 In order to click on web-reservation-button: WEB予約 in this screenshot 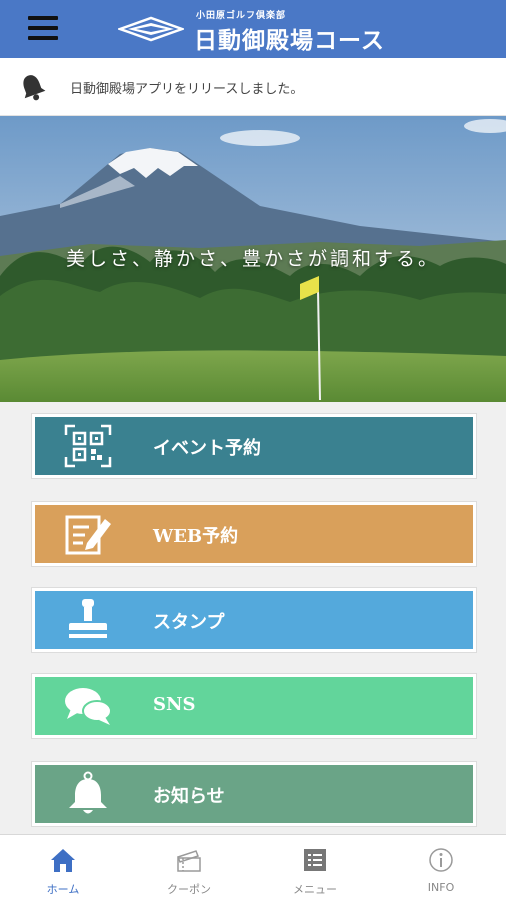, I will do `click(254, 534)`.